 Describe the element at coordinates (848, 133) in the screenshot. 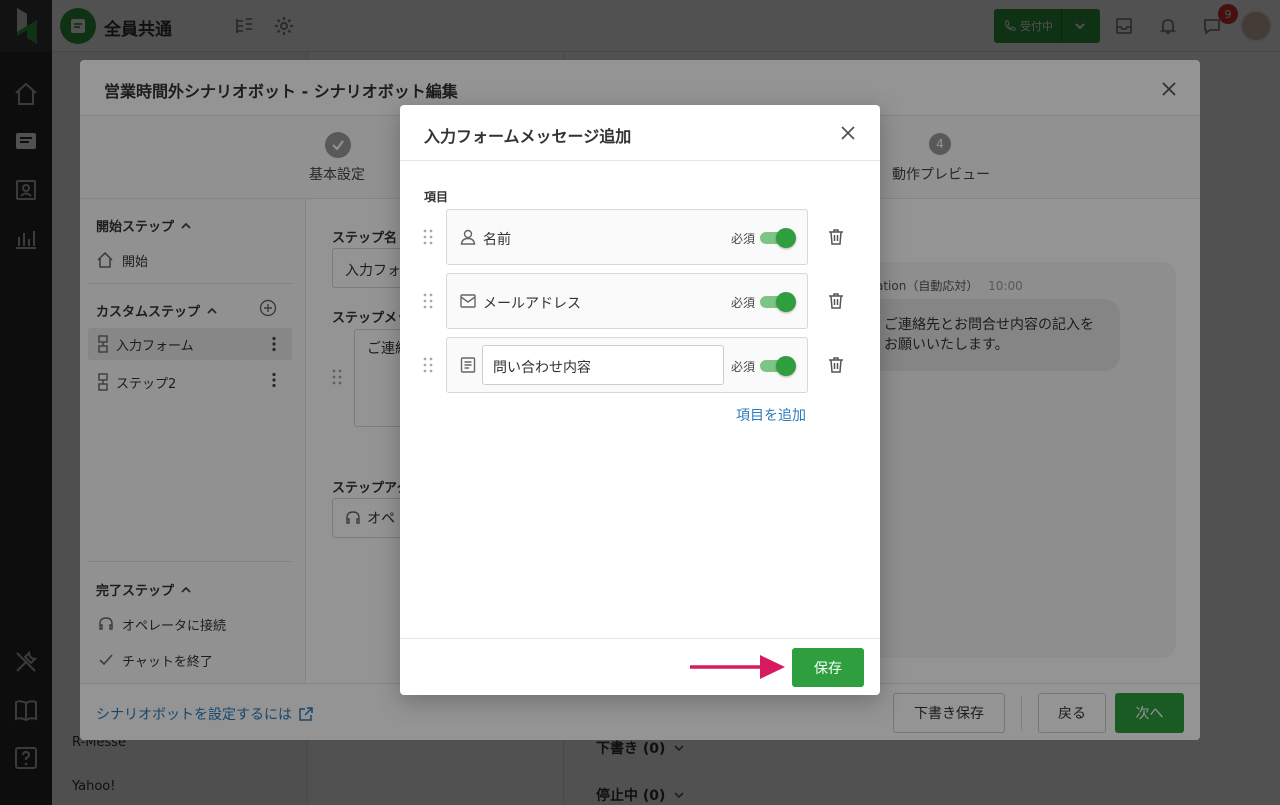

I see `close-icon` at that location.